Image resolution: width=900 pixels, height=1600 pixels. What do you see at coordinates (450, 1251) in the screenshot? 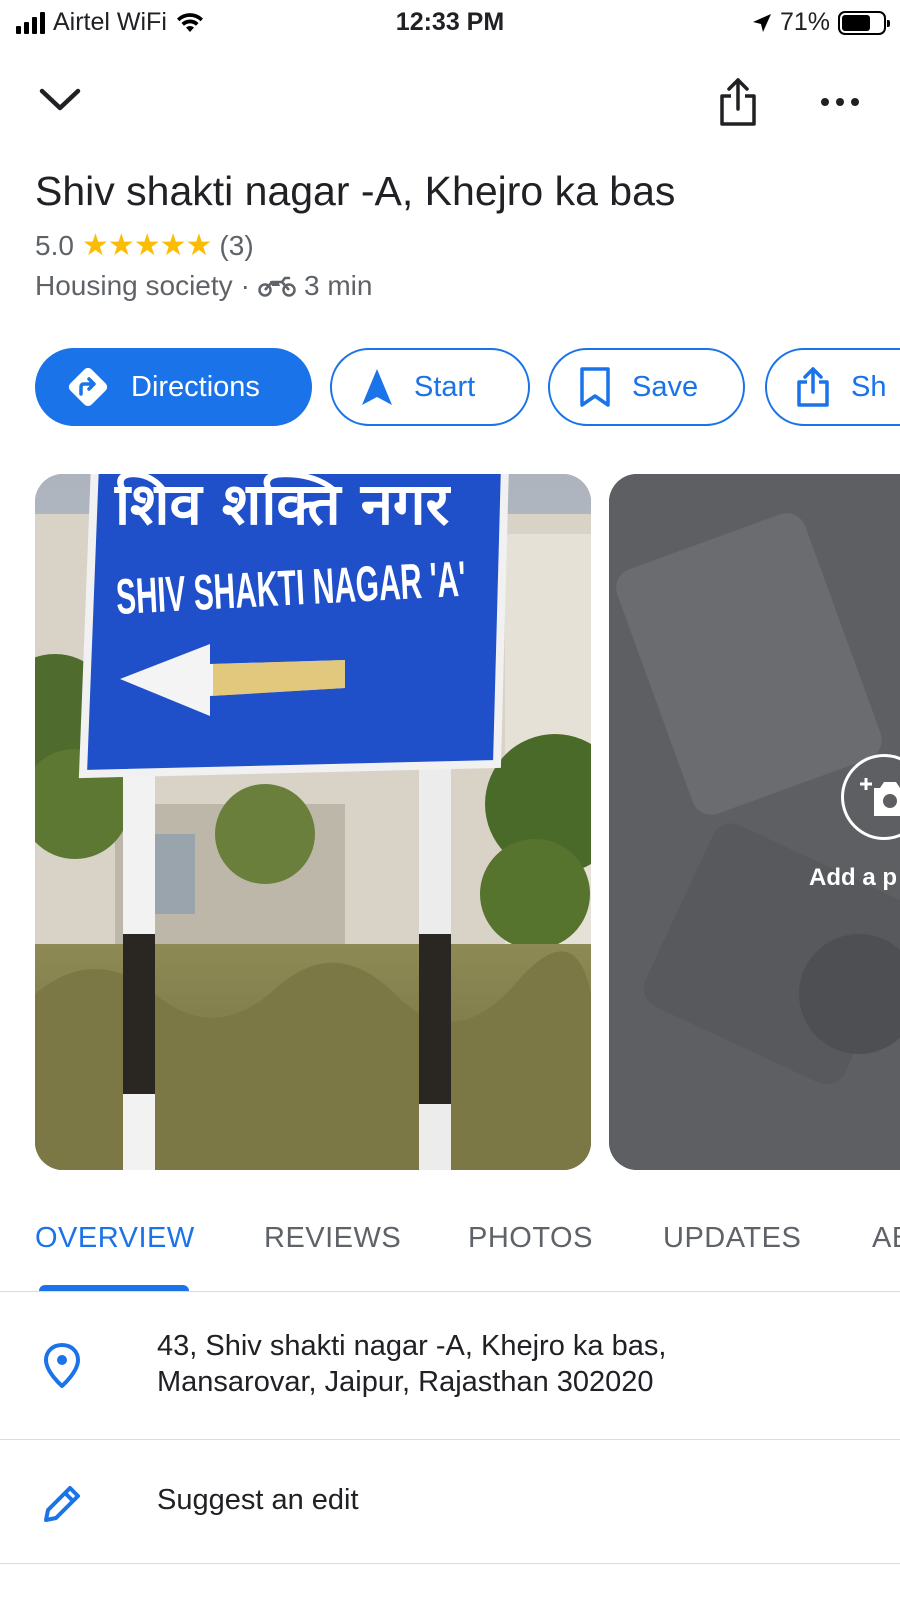
I see `place-tabs: OVERVIEW REVIEWS PHOTOS UPDATES AB` at bounding box center [450, 1251].